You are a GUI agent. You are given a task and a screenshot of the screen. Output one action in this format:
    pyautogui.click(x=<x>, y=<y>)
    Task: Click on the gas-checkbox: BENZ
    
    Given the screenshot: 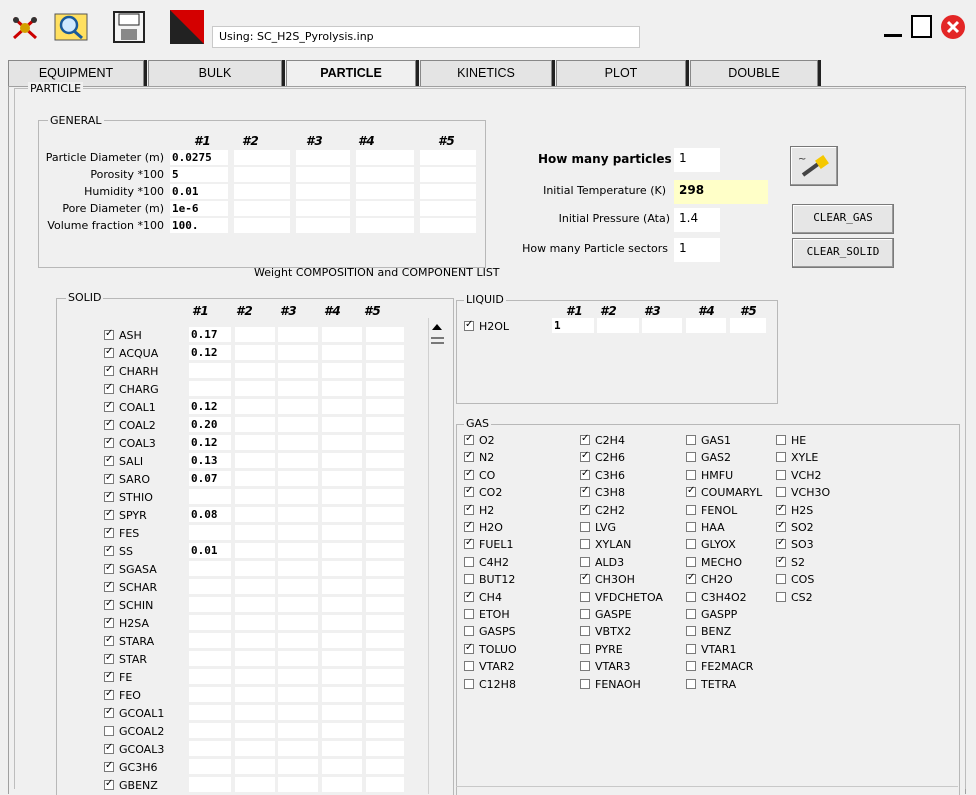 What is the action you would take?
    pyautogui.click(x=708, y=631)
    